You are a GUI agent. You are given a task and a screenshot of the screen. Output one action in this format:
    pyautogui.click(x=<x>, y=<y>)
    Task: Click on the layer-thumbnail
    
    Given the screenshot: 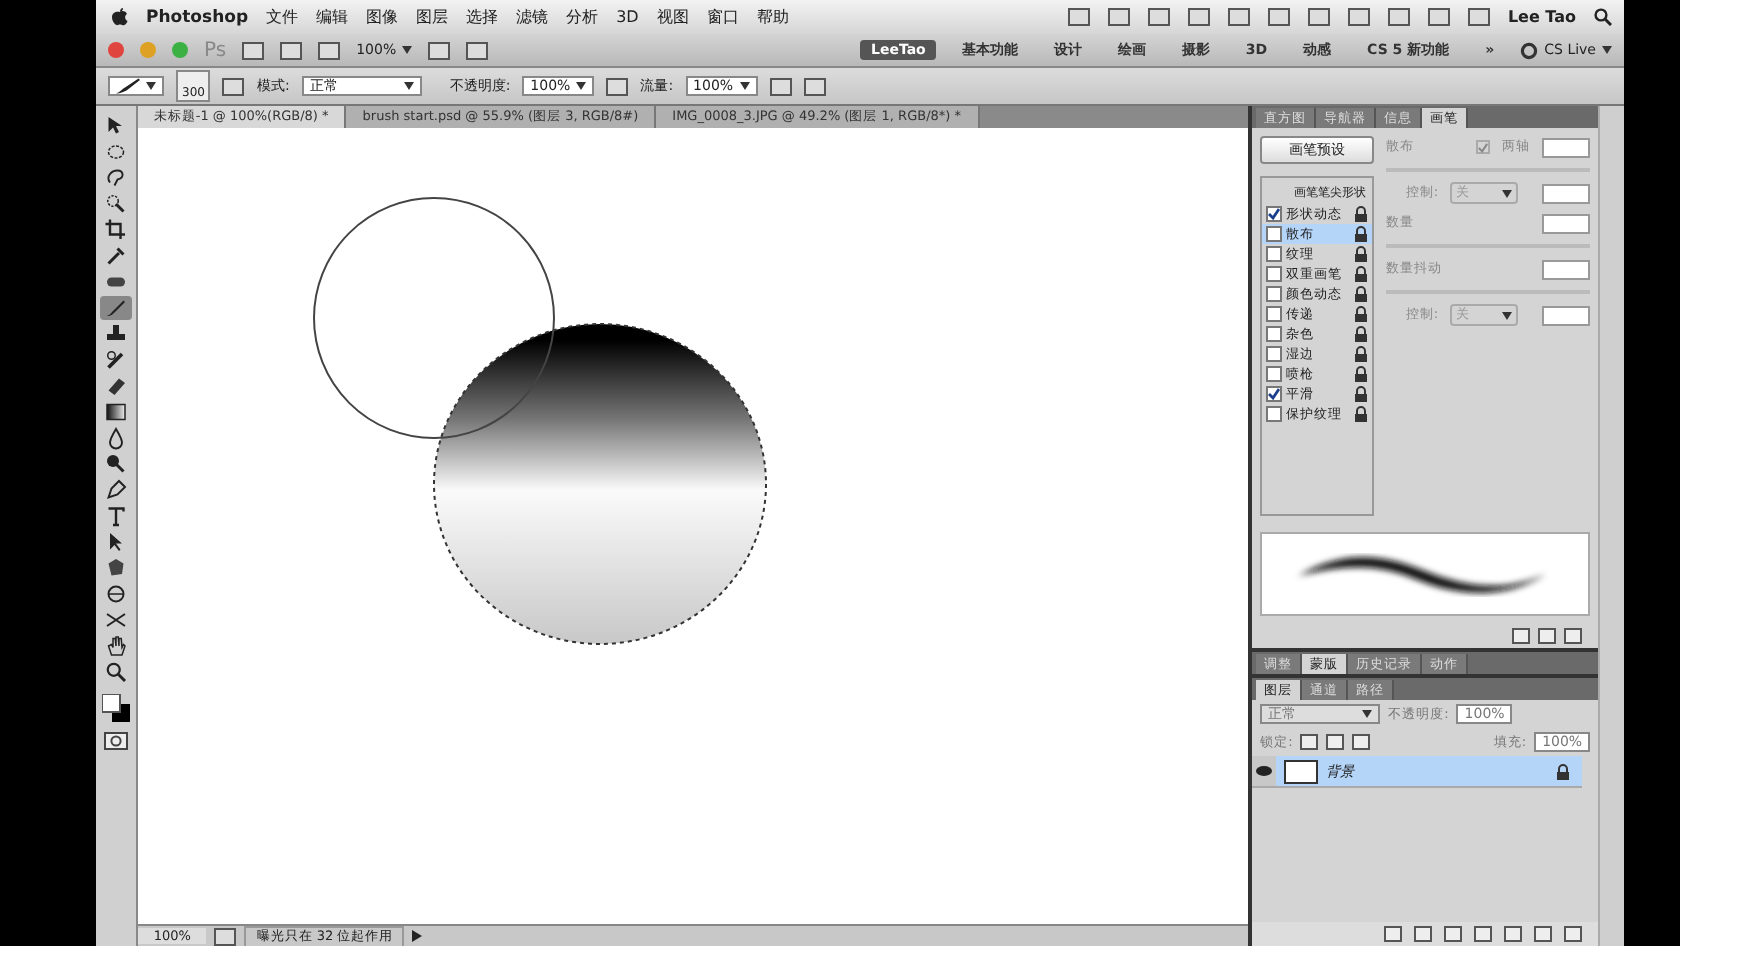 What is the action you would take?
    pyautogui.click(x=1301, y=771)
    